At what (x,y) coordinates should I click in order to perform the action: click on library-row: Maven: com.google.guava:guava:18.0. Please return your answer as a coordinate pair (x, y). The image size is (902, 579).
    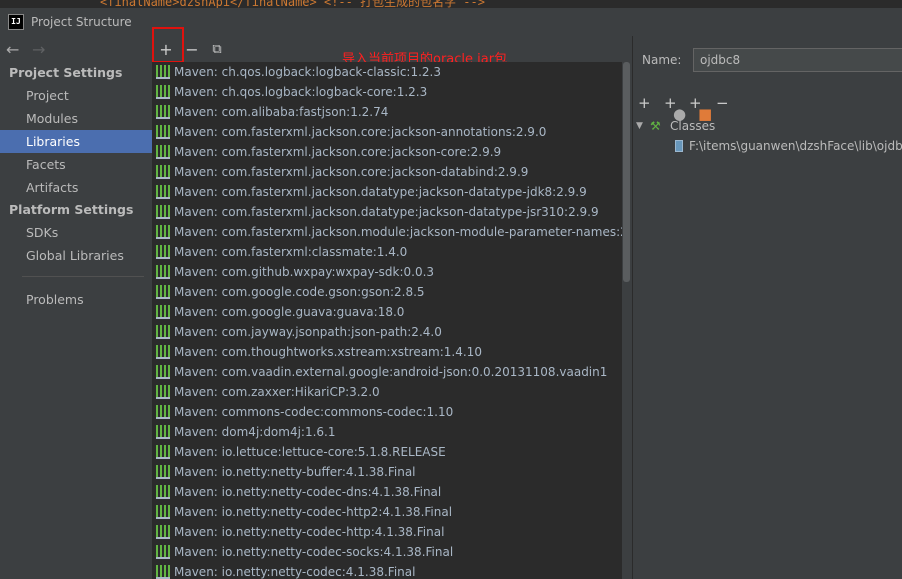
    Looking at the image, I should click on (387, 312).